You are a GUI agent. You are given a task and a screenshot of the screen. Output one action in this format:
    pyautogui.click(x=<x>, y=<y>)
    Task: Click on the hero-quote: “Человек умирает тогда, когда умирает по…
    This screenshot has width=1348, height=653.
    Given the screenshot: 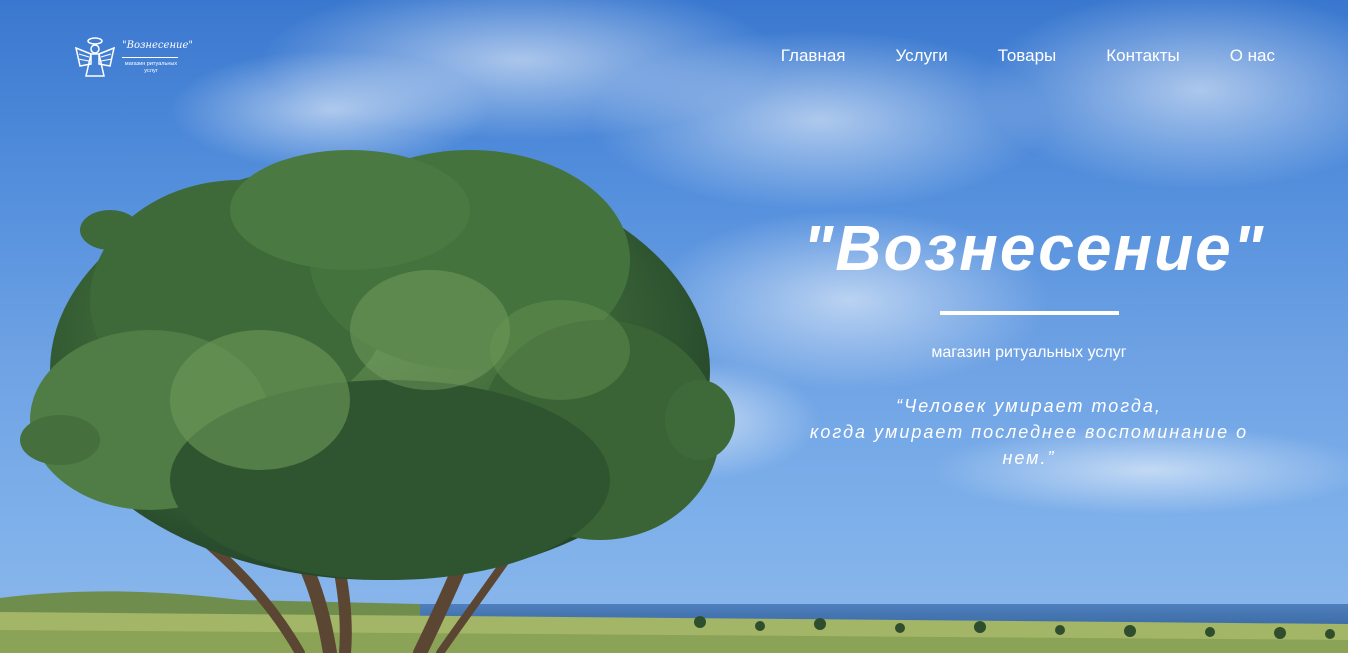 What is the action you would take?
    pyautogui.click(x=1029, y=432)
    